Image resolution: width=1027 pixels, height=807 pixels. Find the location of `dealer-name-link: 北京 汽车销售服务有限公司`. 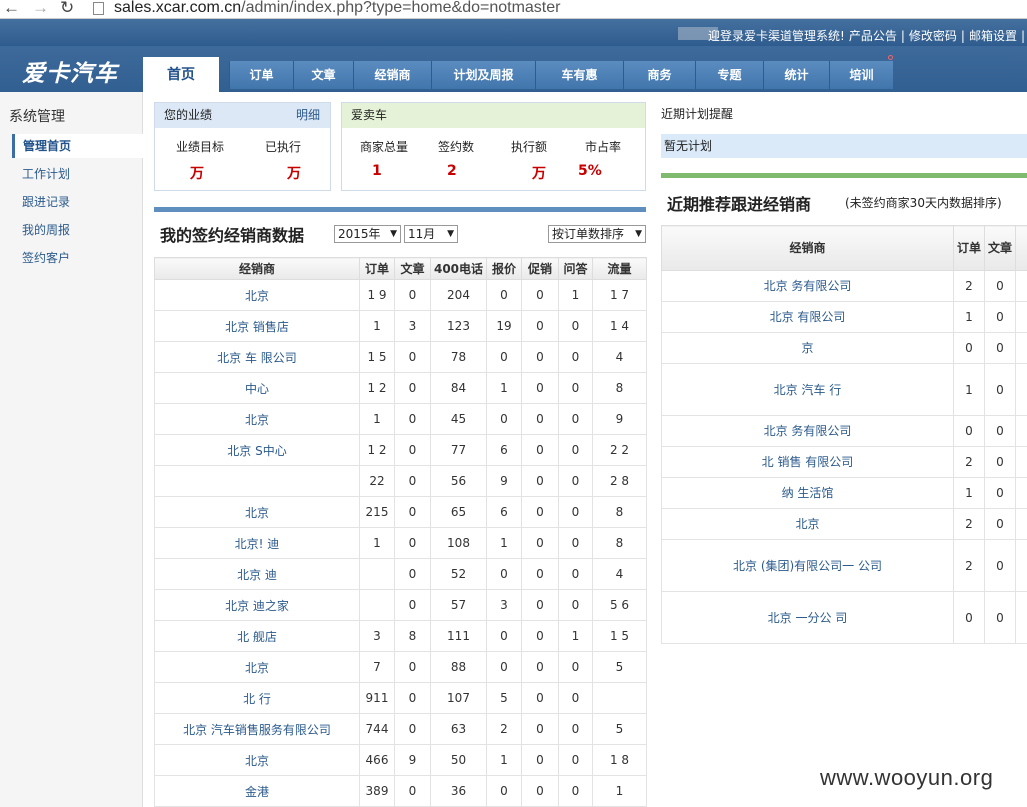

dealer-name-link: 北京 汽车销售服务有限公司 is located at coordinates (257, 729).